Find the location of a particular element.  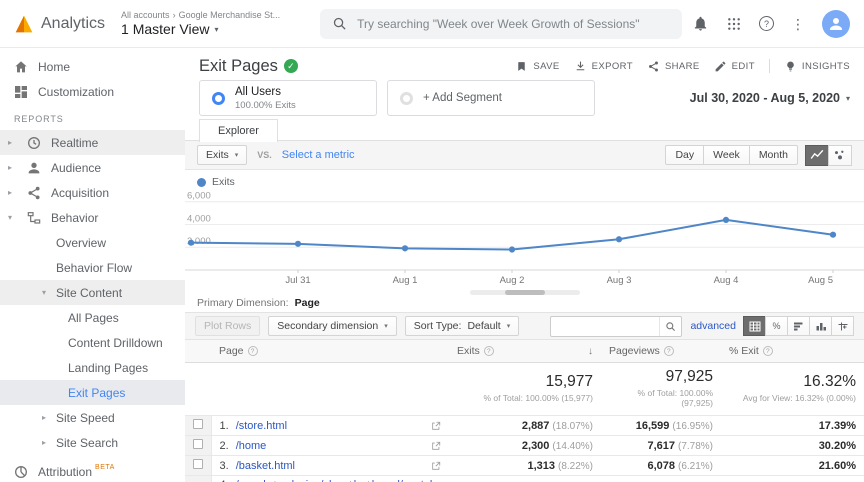

page-link: /basket.html is located at coordinates (265, 466).